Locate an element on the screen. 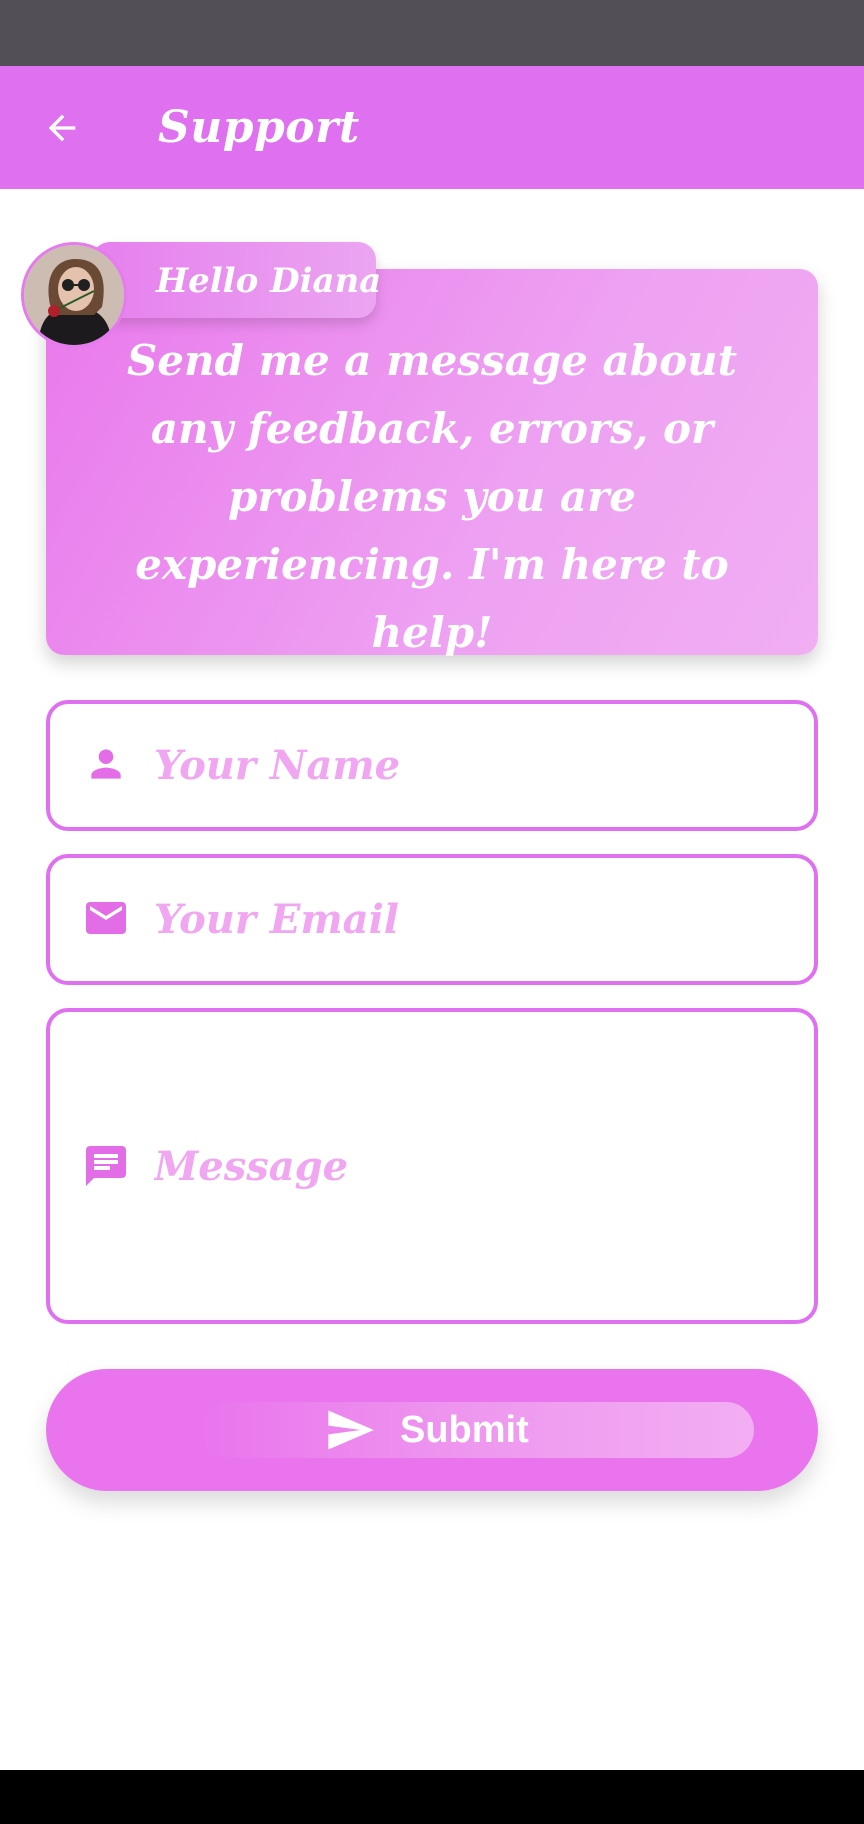 This screenshot has height=1824, width=864. submit-label: Submit is located at coordinates (464, 1430).